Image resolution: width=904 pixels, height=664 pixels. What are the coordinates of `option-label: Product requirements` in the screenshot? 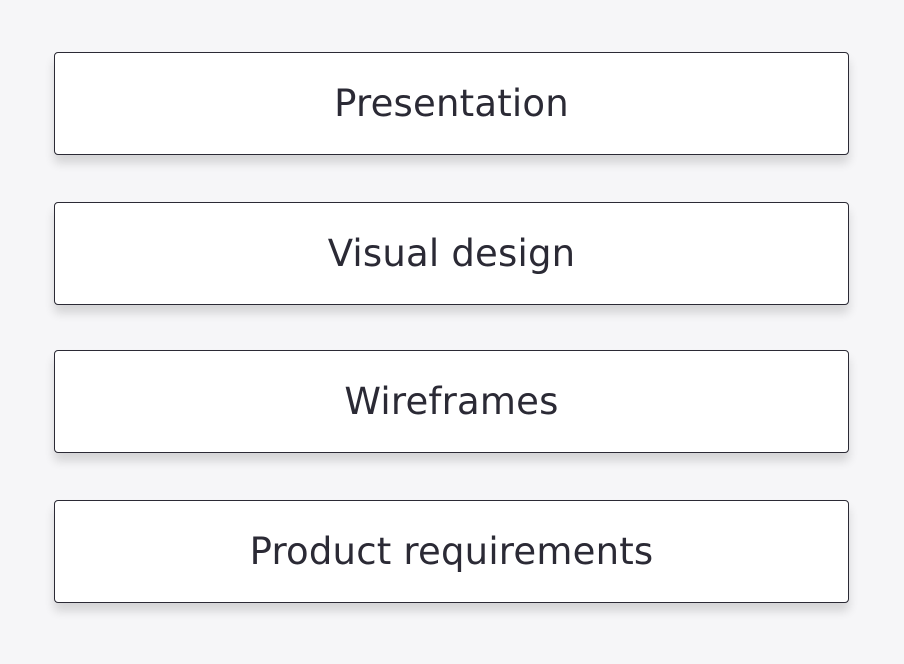 It's located at (451, 551).